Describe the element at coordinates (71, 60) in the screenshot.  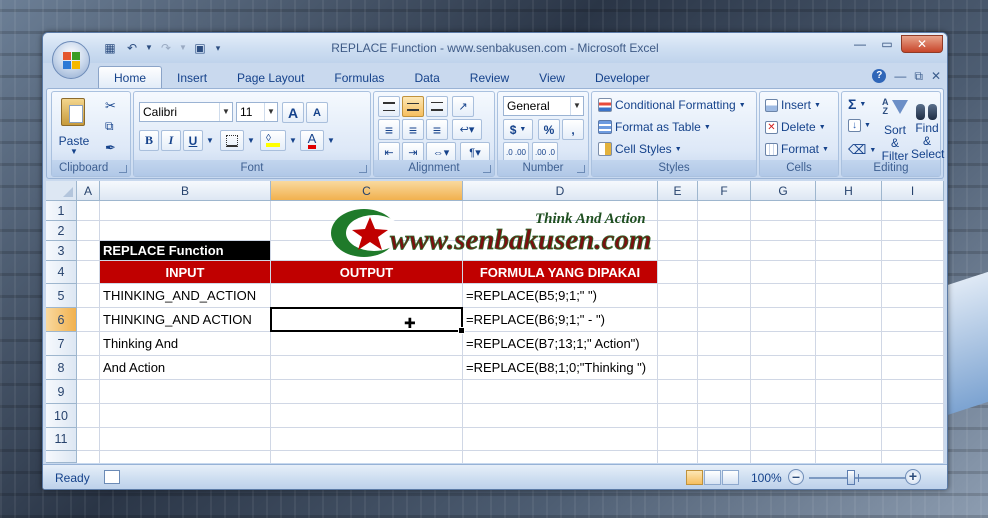
I see `office-button` at that location.